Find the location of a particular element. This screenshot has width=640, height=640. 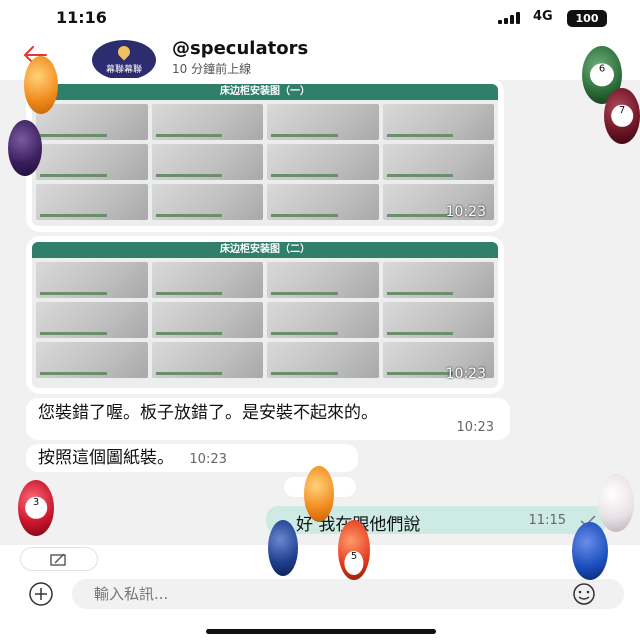

status-time: 11:16 is located at coordinates (81, 17).